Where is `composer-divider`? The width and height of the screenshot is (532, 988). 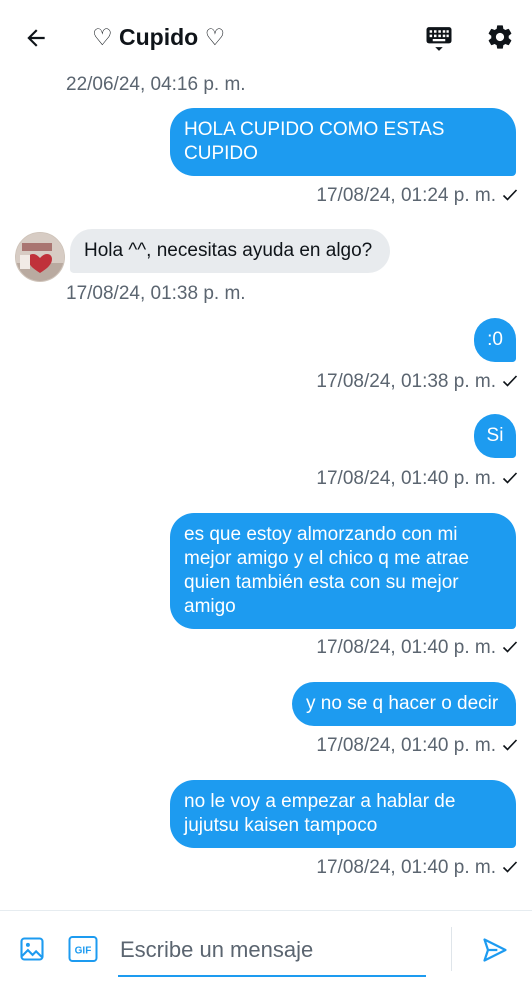
composer-divider is located at coordinates (451, 949).